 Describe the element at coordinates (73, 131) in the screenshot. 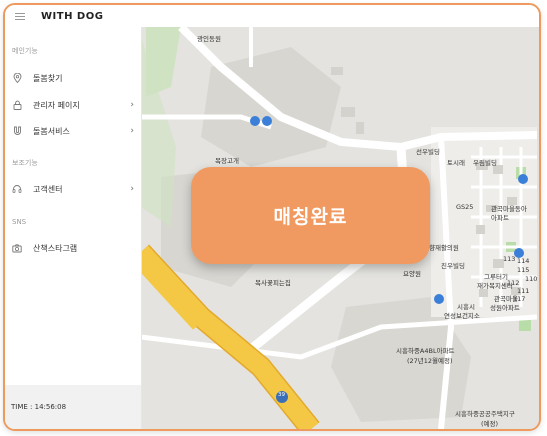

I see `sidebar-item-care-service: 돌봄서비스 ›` at that location.